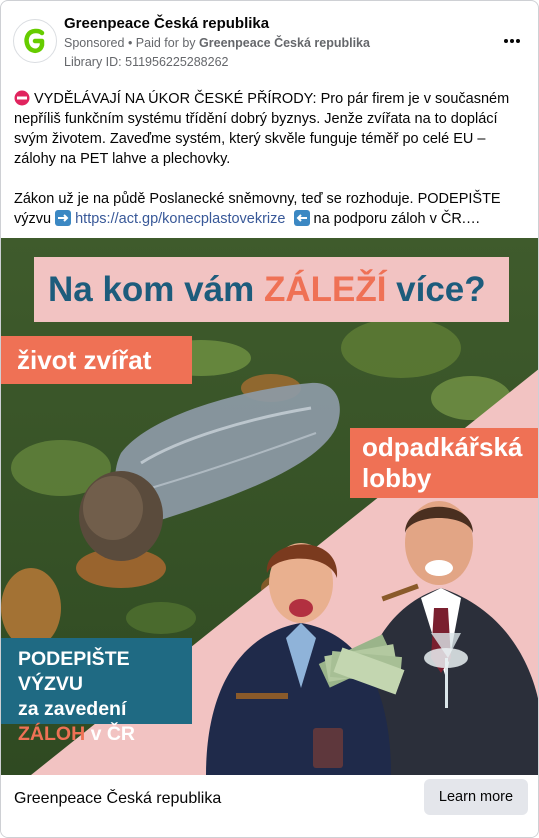  I want to click on library-id: Library ID: 511956225288262, so click(146, 62).